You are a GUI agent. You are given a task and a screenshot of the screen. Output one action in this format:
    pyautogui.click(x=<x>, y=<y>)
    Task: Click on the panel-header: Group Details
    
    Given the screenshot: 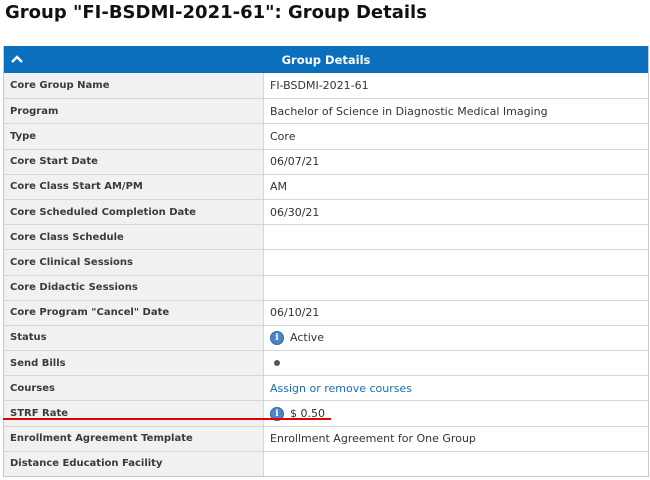 What is the action you would take?
    pyautogui.click(x=326, y=59)
    